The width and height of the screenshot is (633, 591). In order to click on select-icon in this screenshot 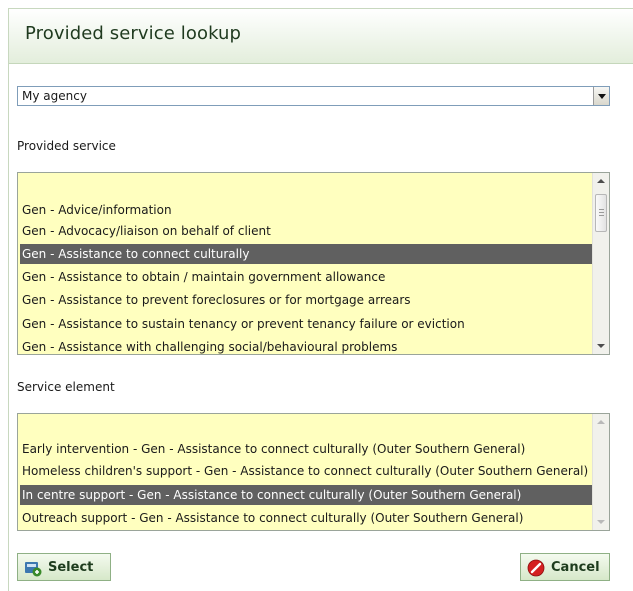, I will do `click(33, 569)`.